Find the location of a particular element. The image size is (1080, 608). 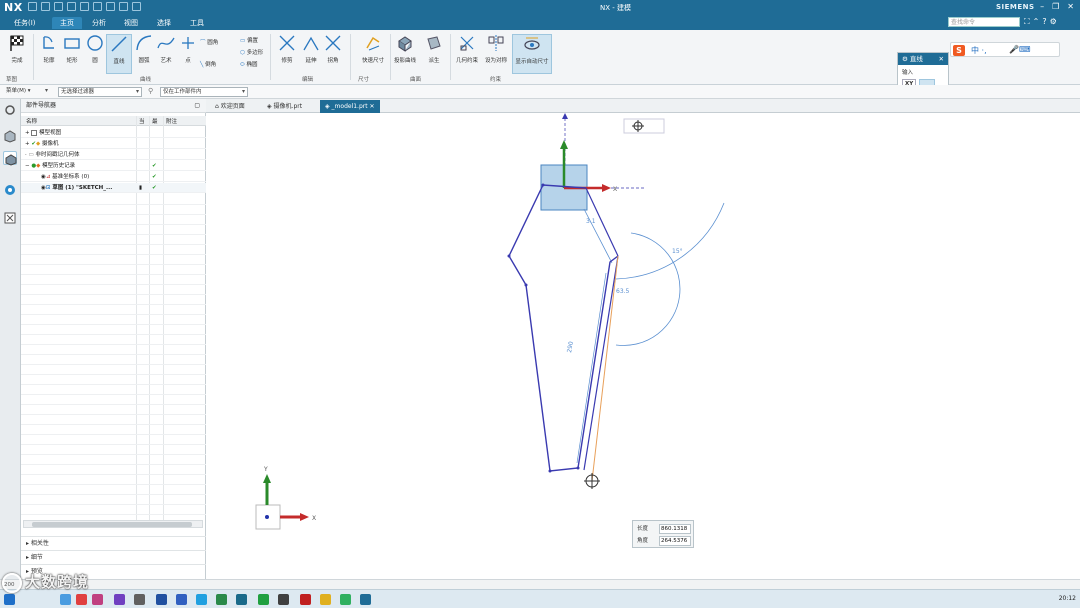

tab-welcome-page: ⌂ 欢迎页面 is located at coordinates (230, 106).